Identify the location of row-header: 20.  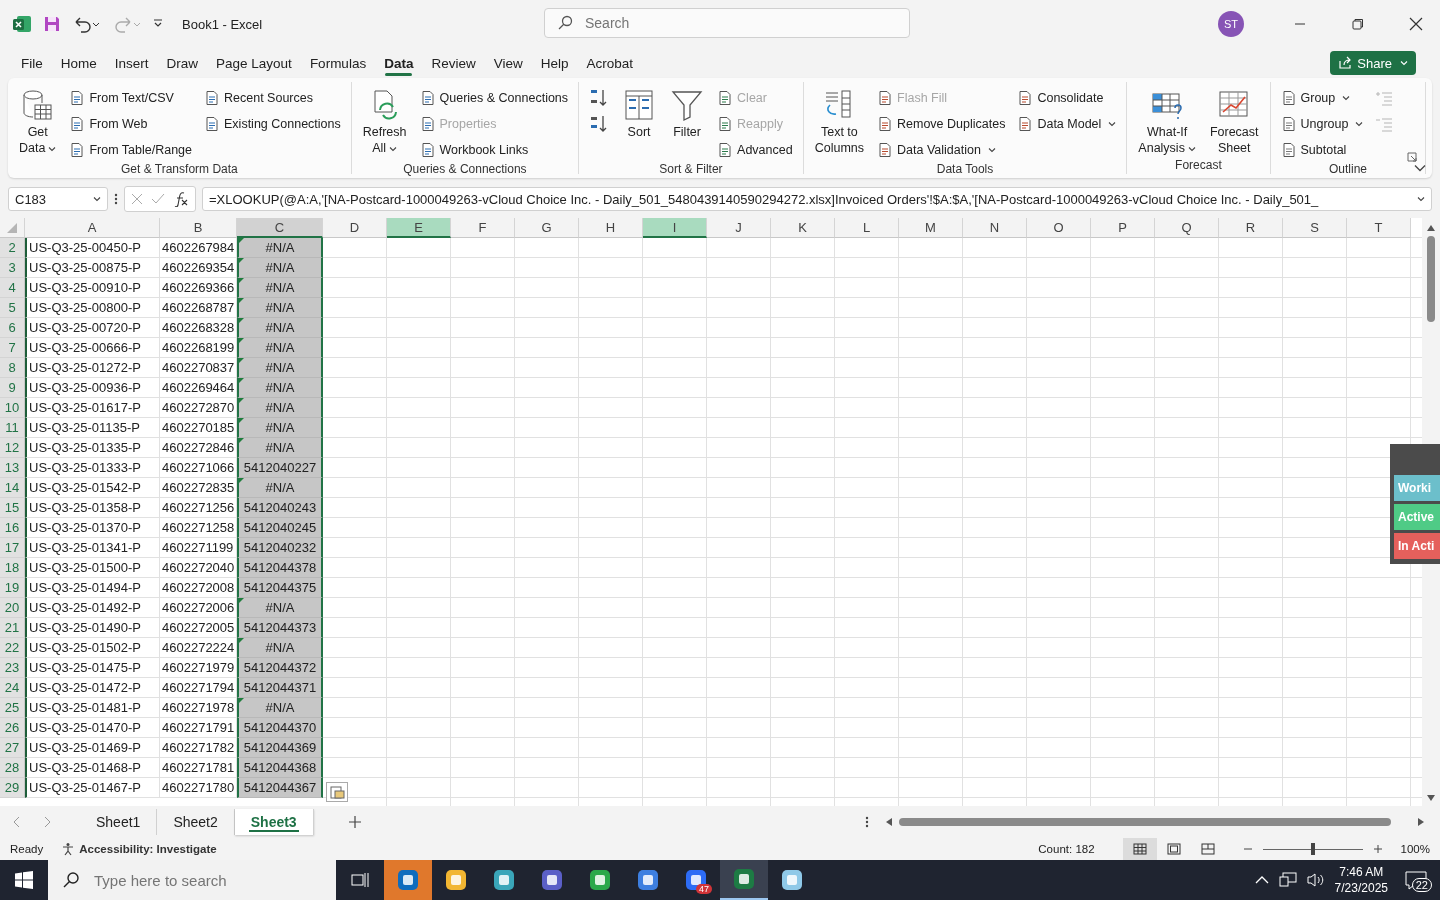
(12, 608).